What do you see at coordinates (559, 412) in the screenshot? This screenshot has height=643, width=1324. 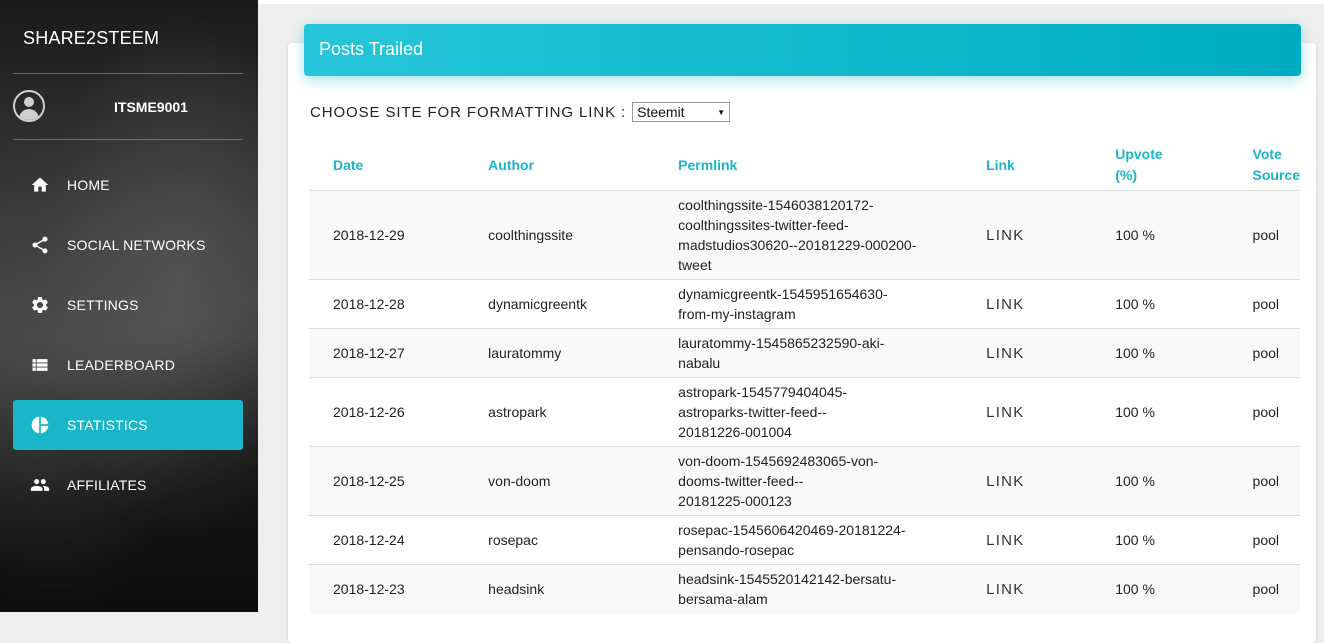 I see `cell-author: astropark` at bounding box center [559, 412].